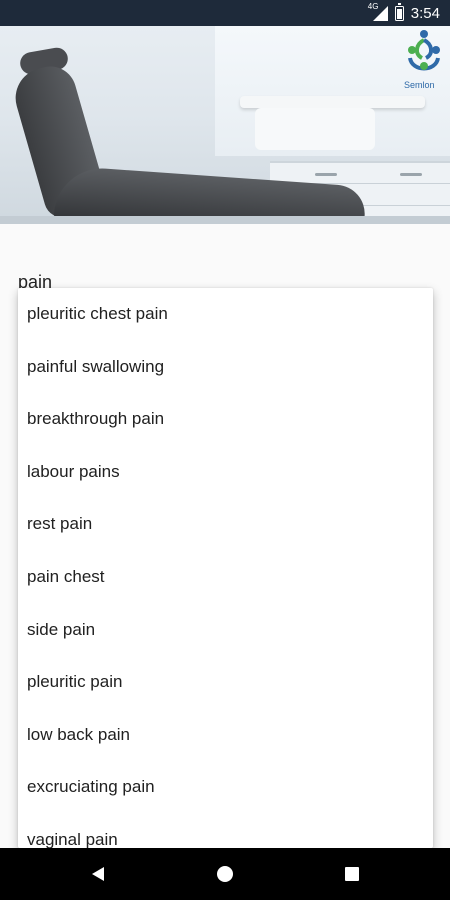 The width and height of the screenshot is (450, 900). What do you see at coordinates (225, 419) in the screenshot?
I see `suggestion-item: breakthrough pain` at bounding box center [225, 419].